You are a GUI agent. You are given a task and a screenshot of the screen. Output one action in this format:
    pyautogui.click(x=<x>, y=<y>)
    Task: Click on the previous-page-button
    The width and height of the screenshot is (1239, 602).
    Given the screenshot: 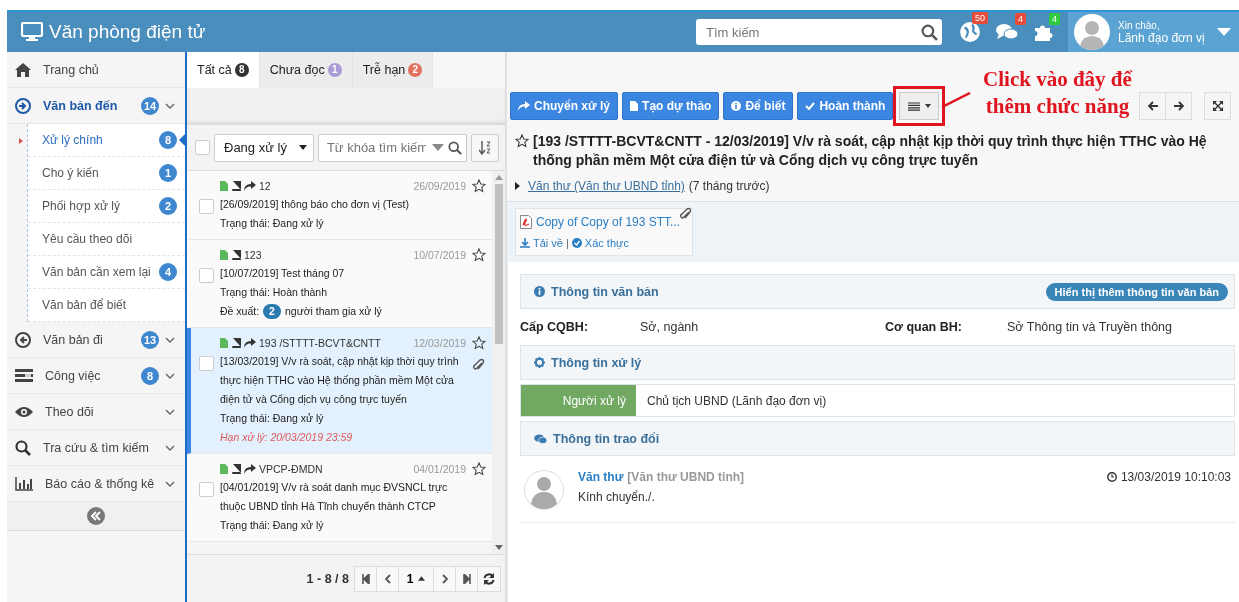 What is the action you would take?
    pyautogui.click(x=387, y=578)
    